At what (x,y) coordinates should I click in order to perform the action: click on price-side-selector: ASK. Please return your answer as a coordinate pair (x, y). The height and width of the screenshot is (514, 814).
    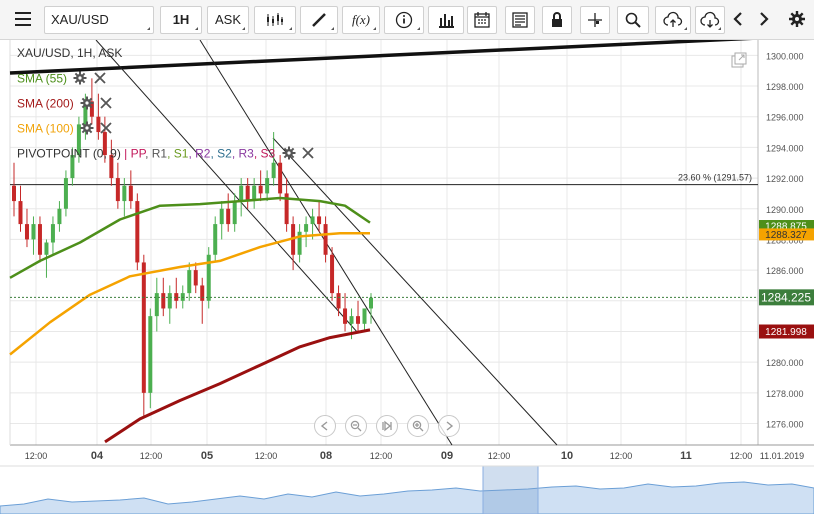
    Looking at the image, I should click on (228, 20).